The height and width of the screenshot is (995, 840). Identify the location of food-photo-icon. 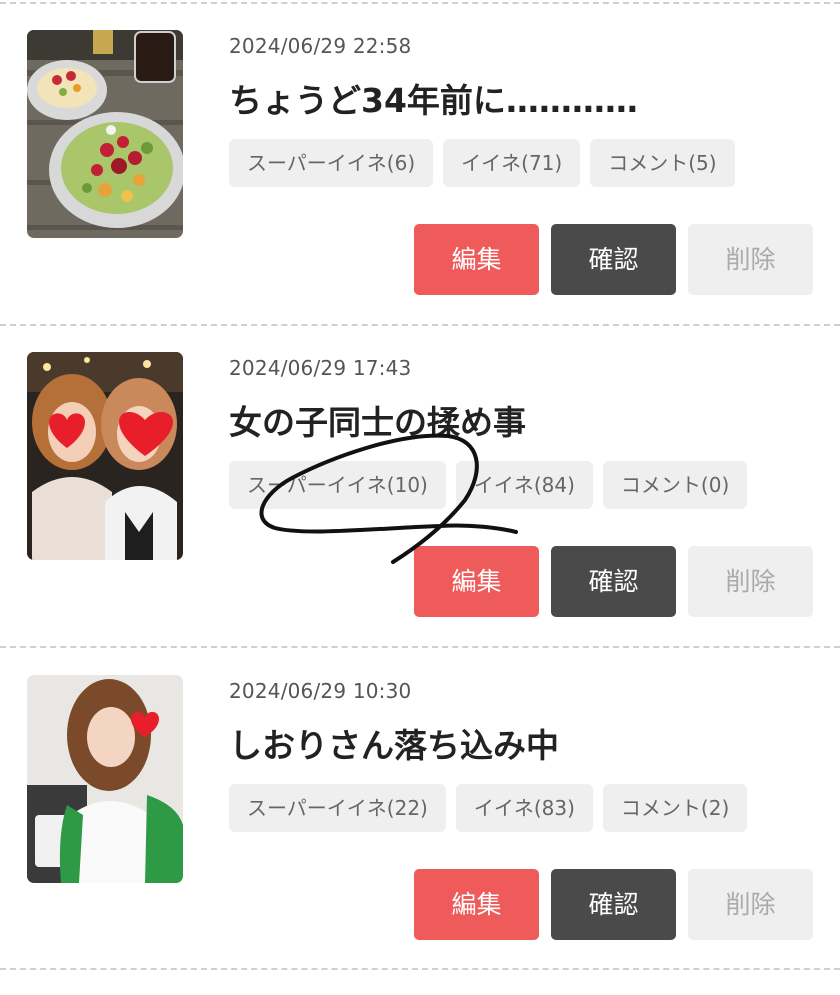
(105, 134).